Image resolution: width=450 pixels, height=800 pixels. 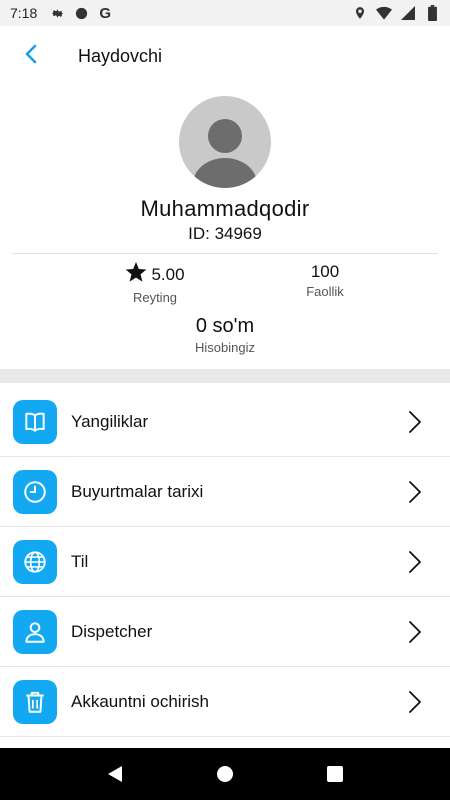 I want to click on rating-value: 5.00, so click(x=168, y=274).